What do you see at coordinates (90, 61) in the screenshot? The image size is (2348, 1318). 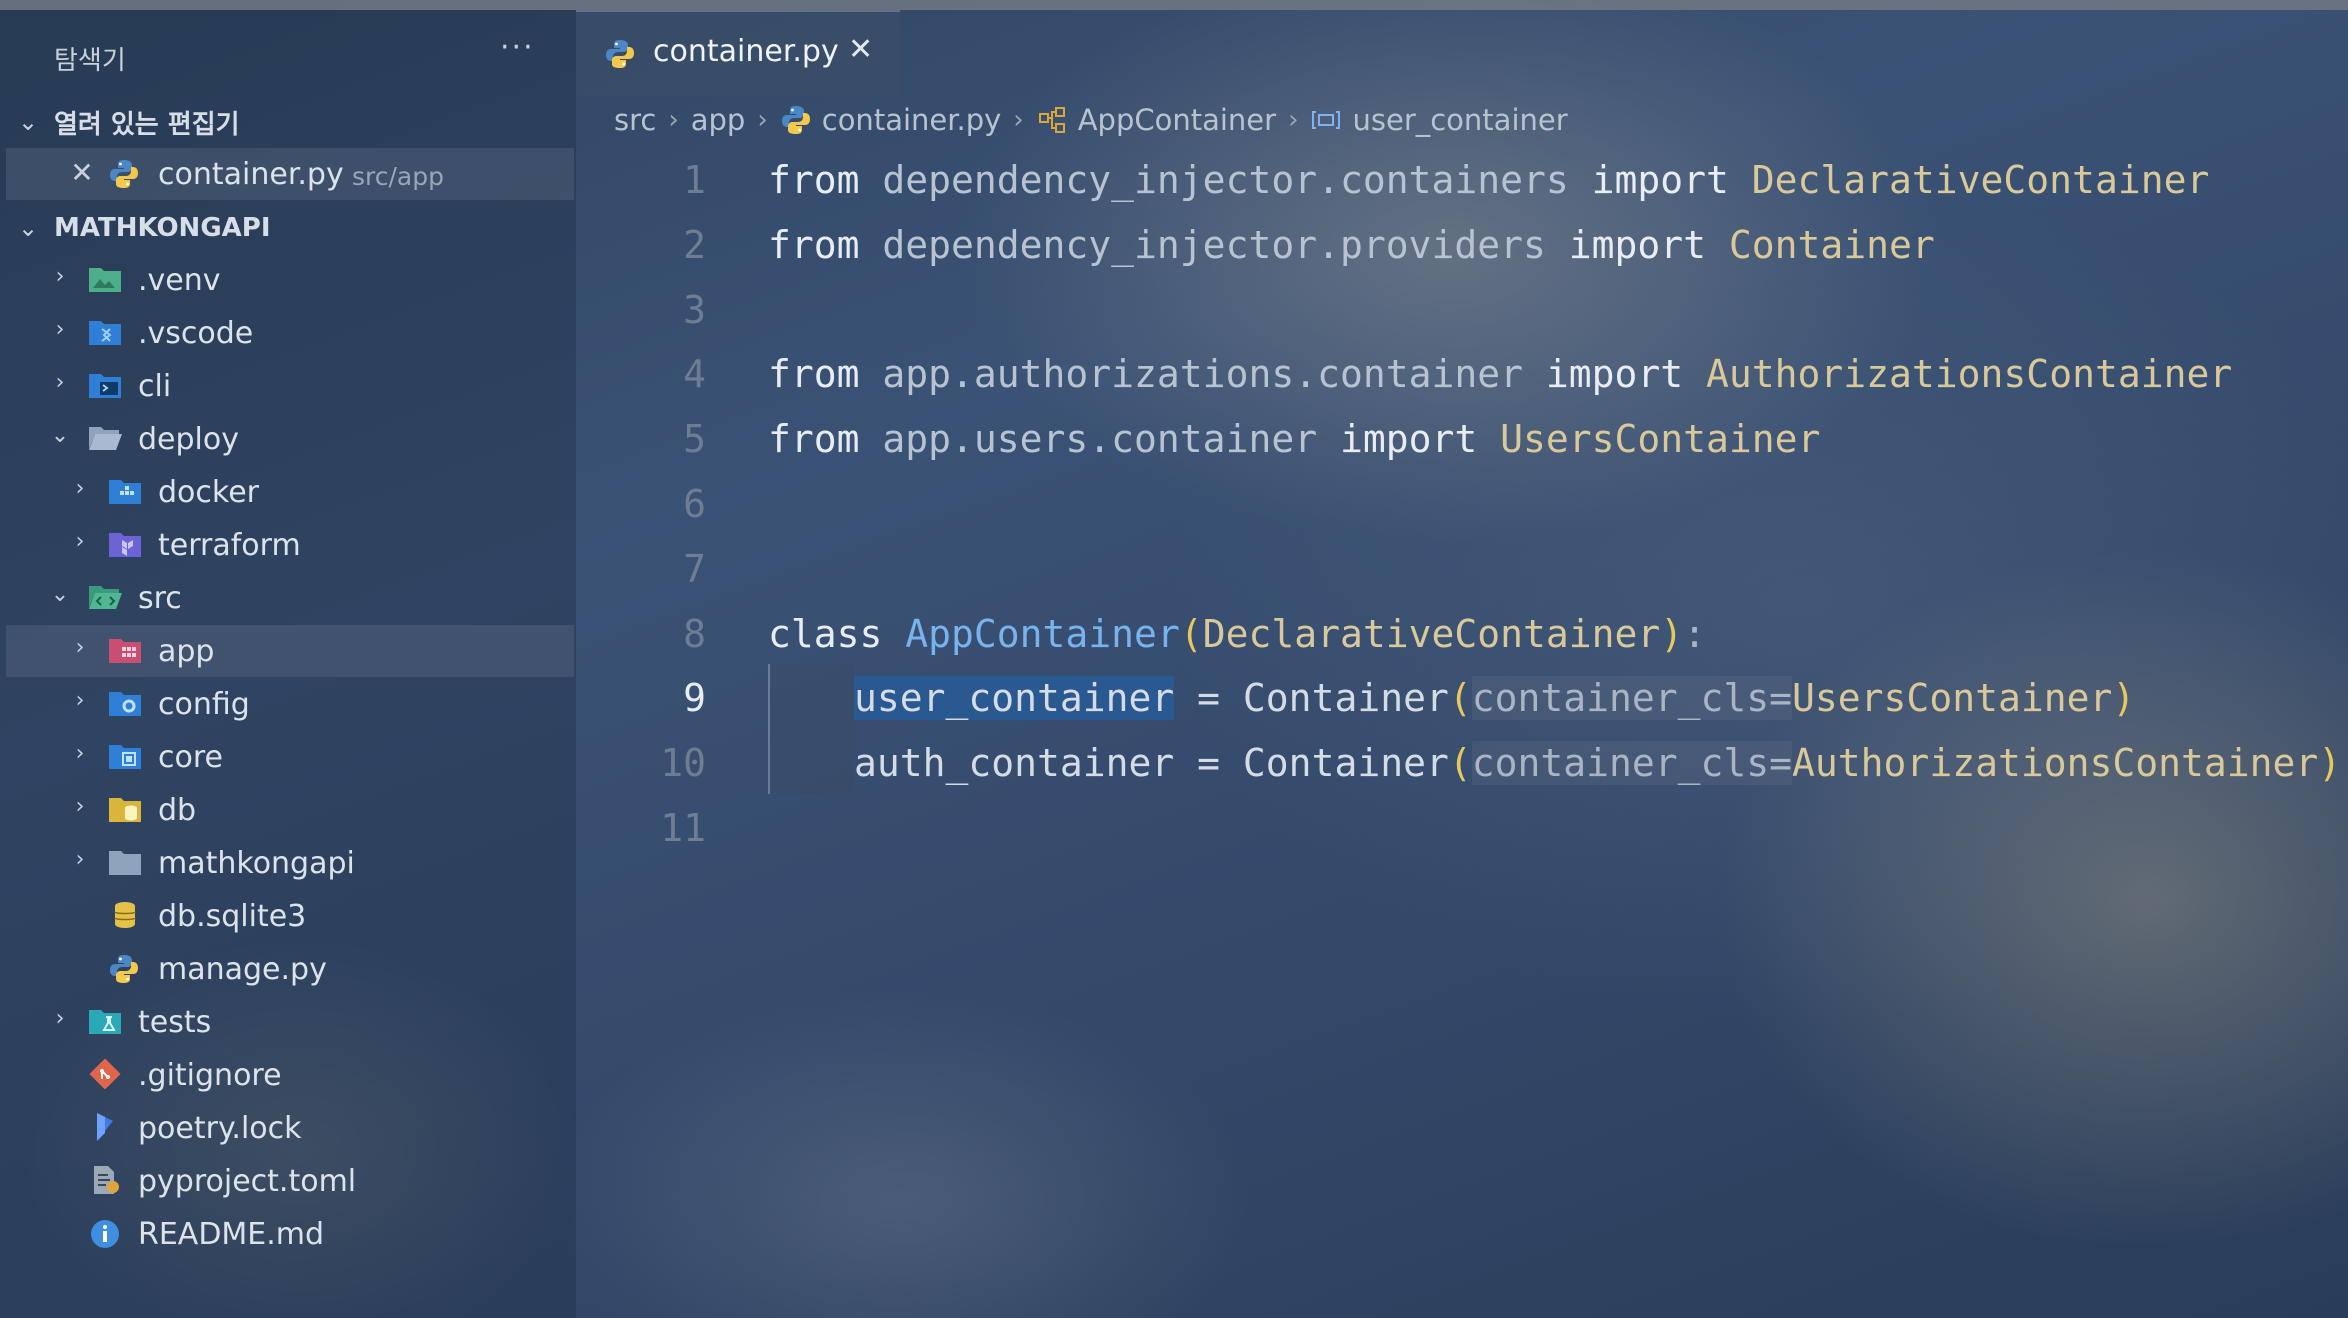 I see `explorer-title: 탐색기` at bounding box center [90, 61].